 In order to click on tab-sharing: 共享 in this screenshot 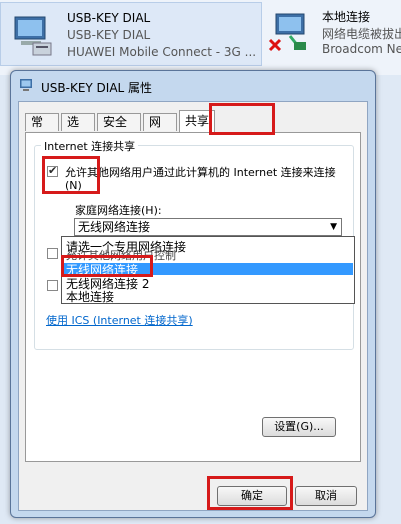, I will do `click(197, 121)`.